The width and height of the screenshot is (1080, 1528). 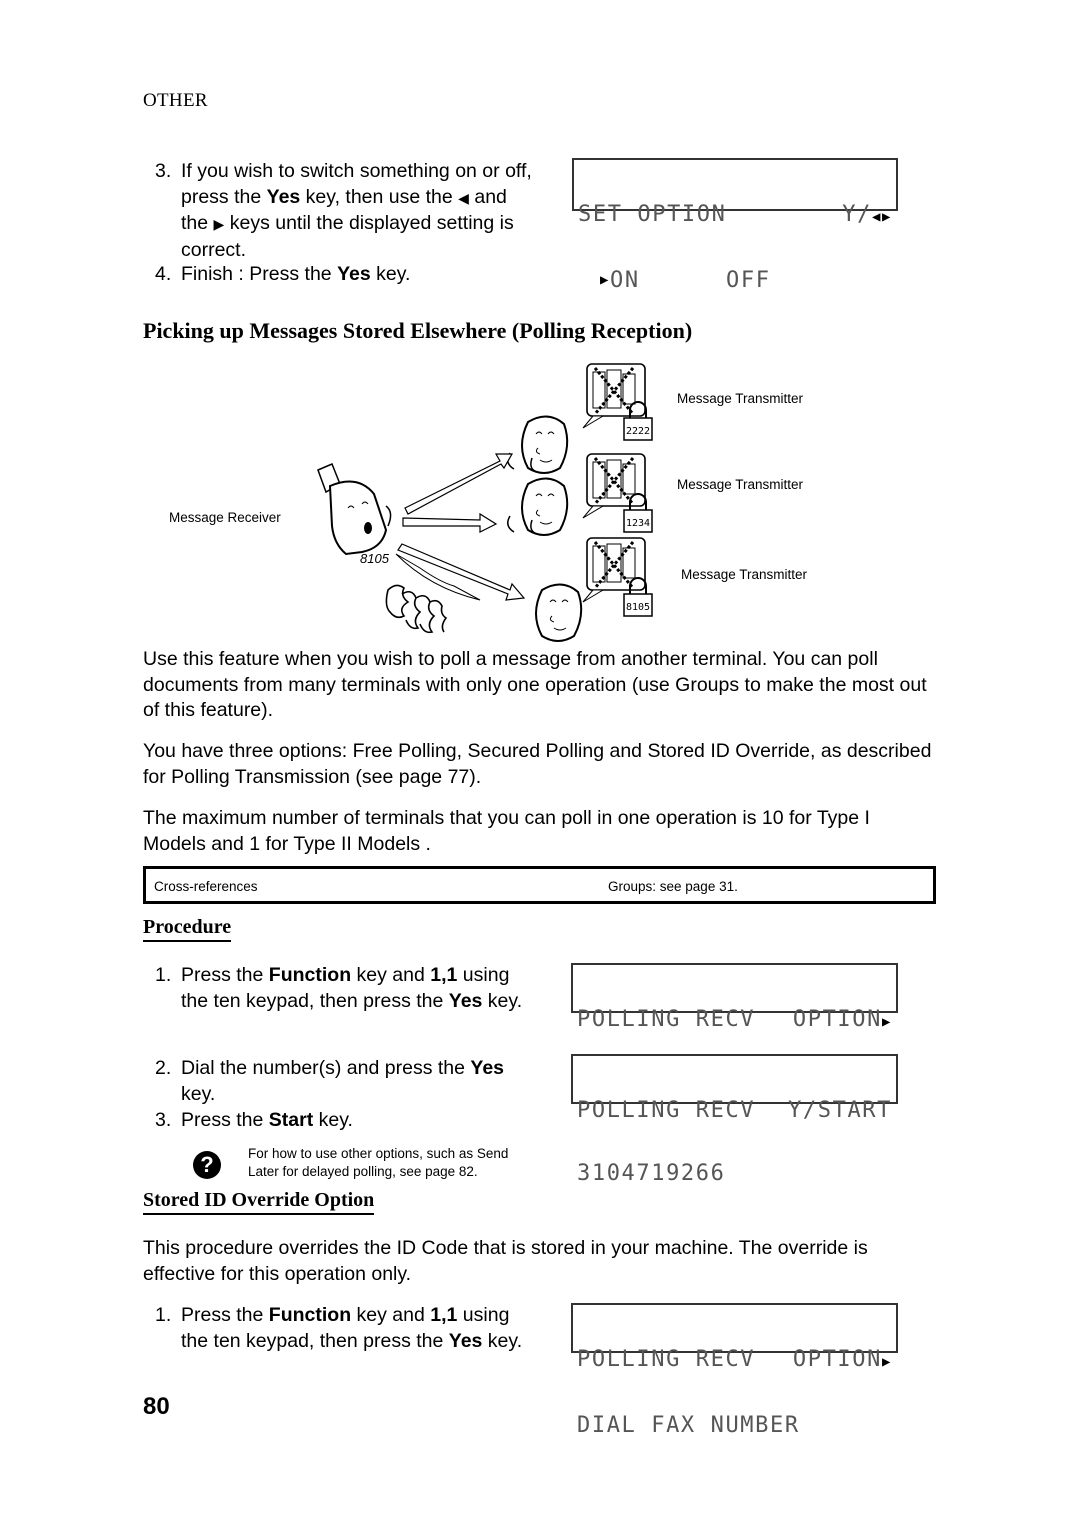 I want to click on step-text: key, then use the, so click(x=379, y=196).